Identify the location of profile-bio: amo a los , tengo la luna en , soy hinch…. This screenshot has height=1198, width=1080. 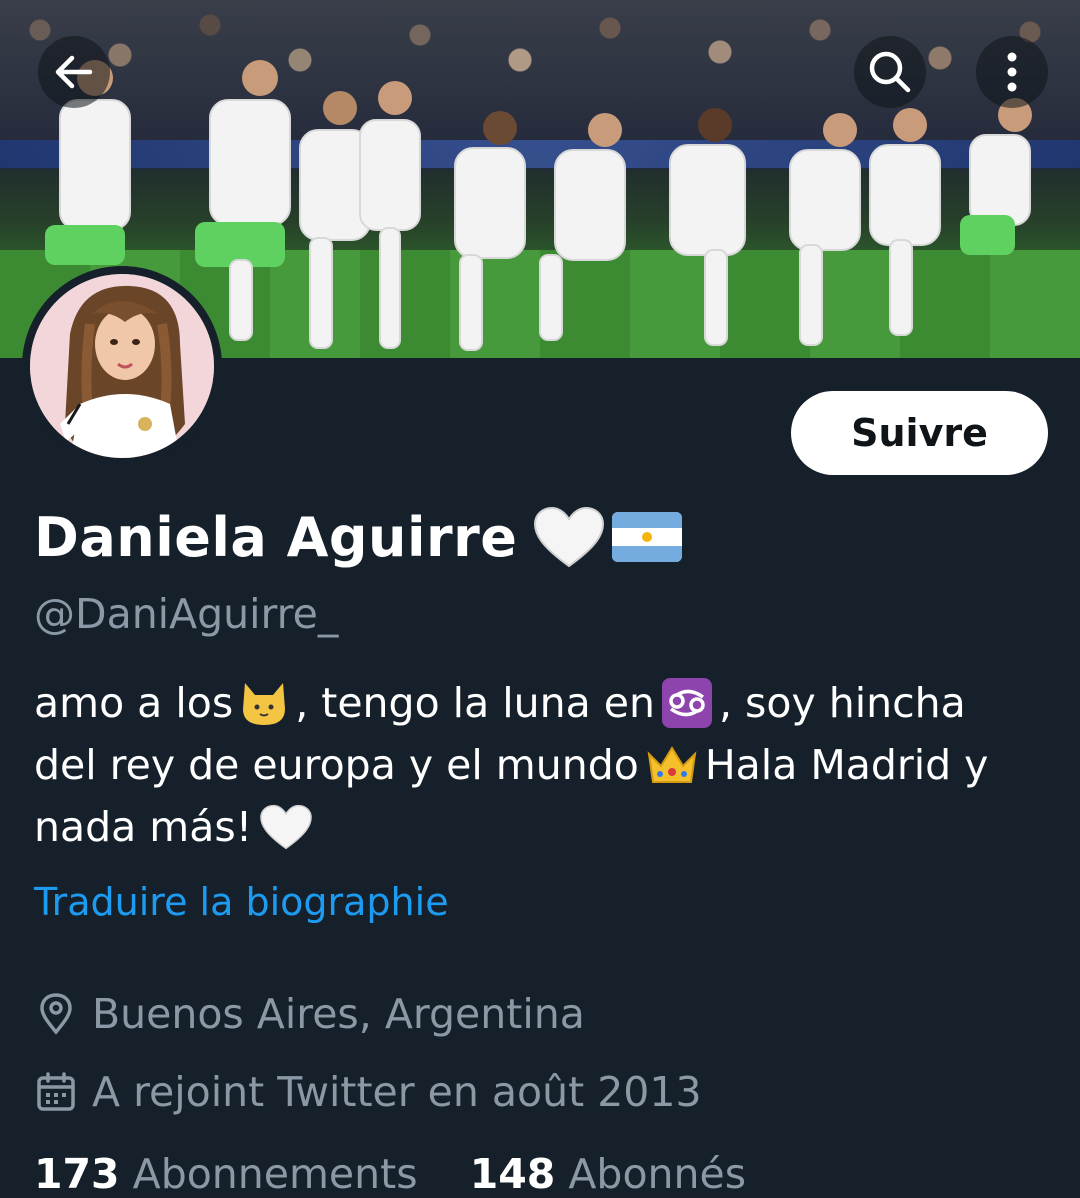
(539, 765).